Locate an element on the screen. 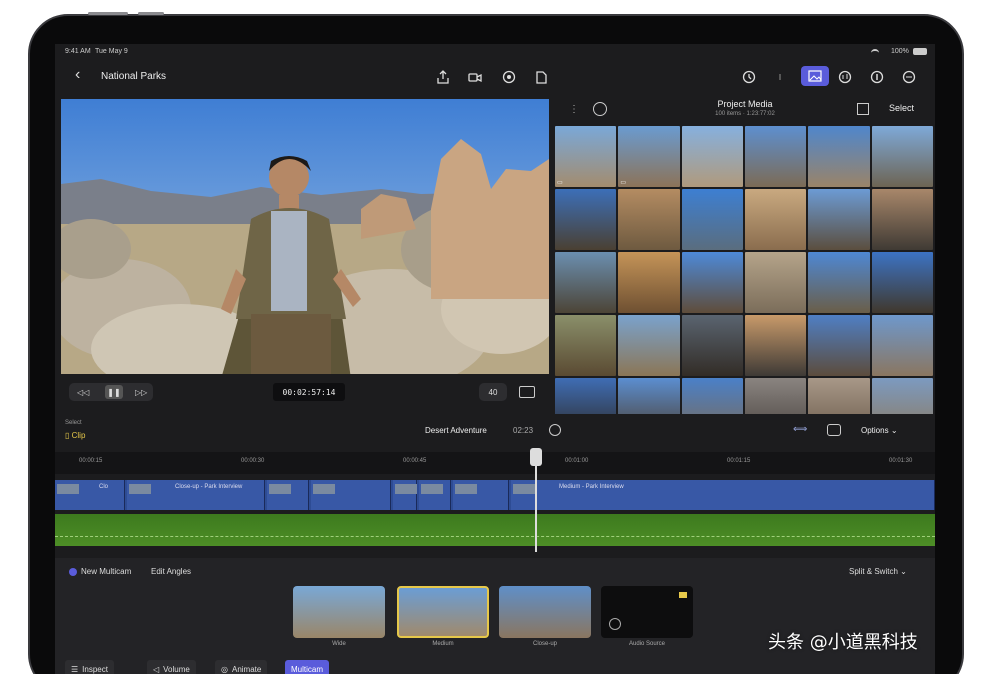 The width and height of the screenshot is (998, 674). rewind-icon: ◁◁ is located at coordinates (83, 392).